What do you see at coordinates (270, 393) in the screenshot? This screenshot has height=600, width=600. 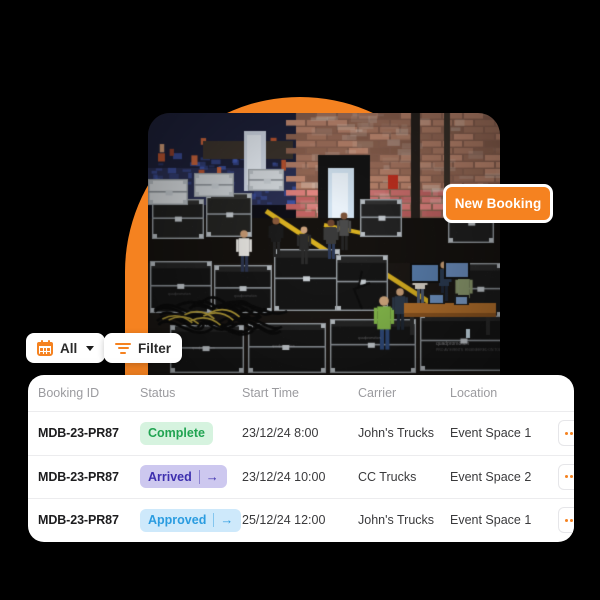 I see `column-header-start-time: Start Time` at bounding box center [270, 393].